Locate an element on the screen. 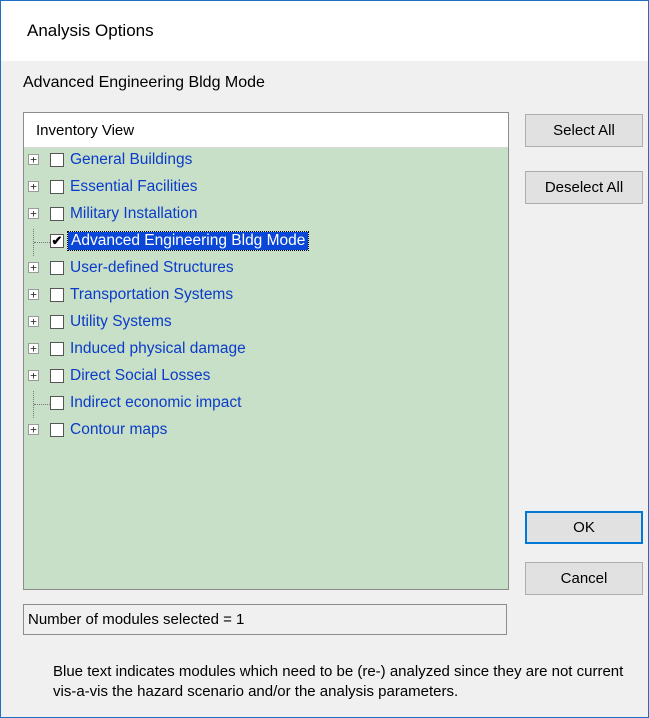 The width and height of the screenshot is (649, 718). tree-item-label: Contour maps is located at coordinates (119, 429).